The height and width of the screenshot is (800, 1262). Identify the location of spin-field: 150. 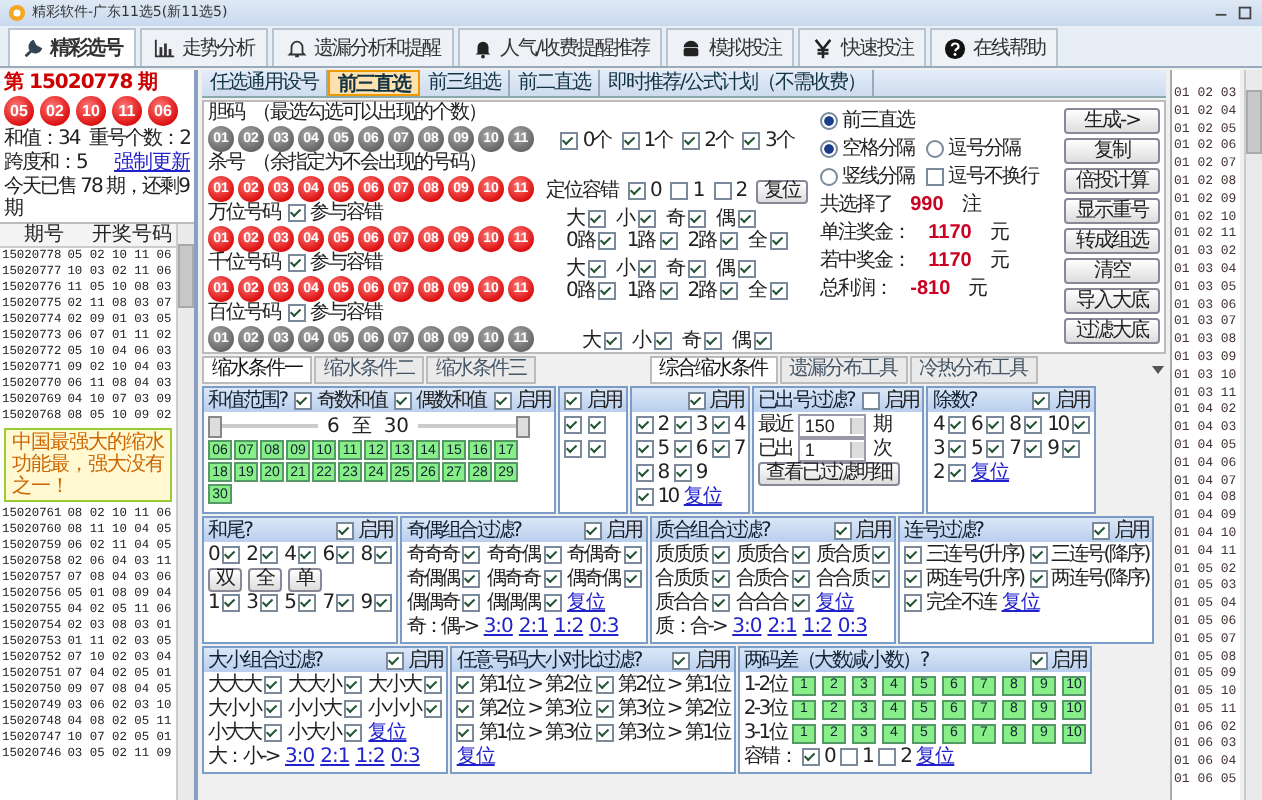
(832, 425).